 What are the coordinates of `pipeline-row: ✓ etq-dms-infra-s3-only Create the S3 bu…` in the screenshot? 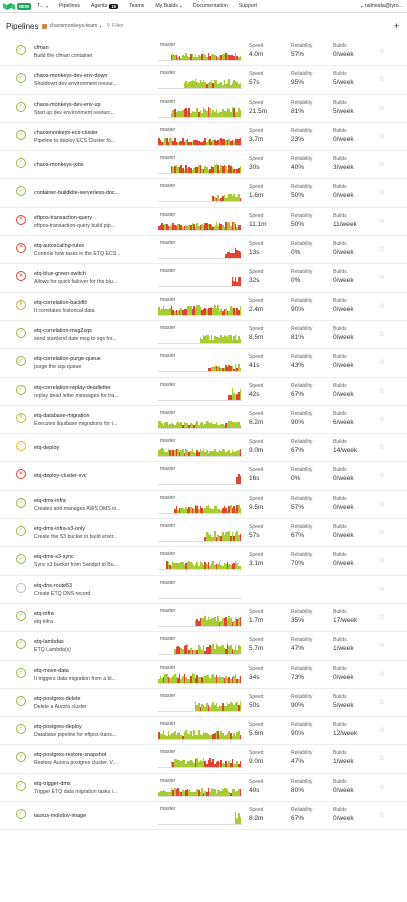 It's located at (203, 533).